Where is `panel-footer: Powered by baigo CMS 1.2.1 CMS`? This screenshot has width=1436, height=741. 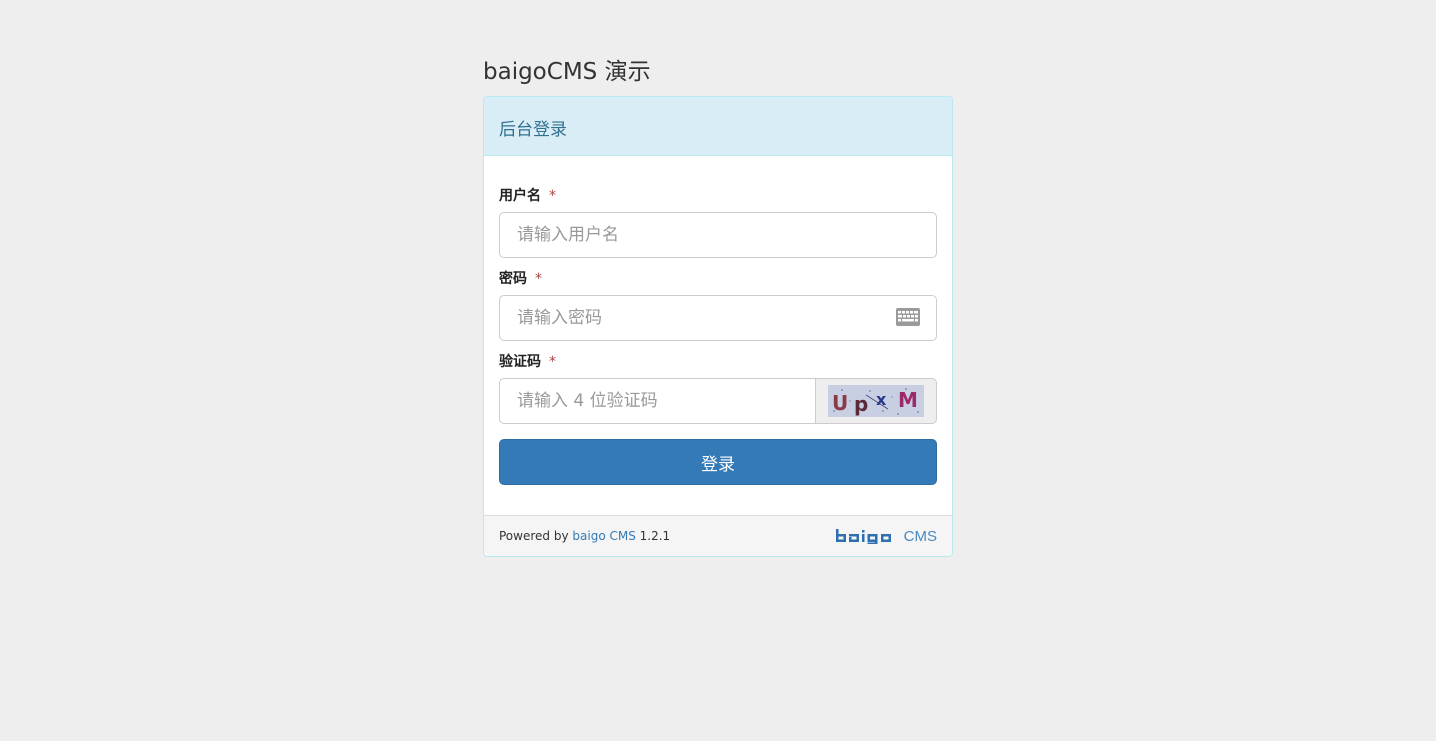
panel-footer: Powered by baigo CMS 1.2.1 CMS is located at coordinates (718, 535).